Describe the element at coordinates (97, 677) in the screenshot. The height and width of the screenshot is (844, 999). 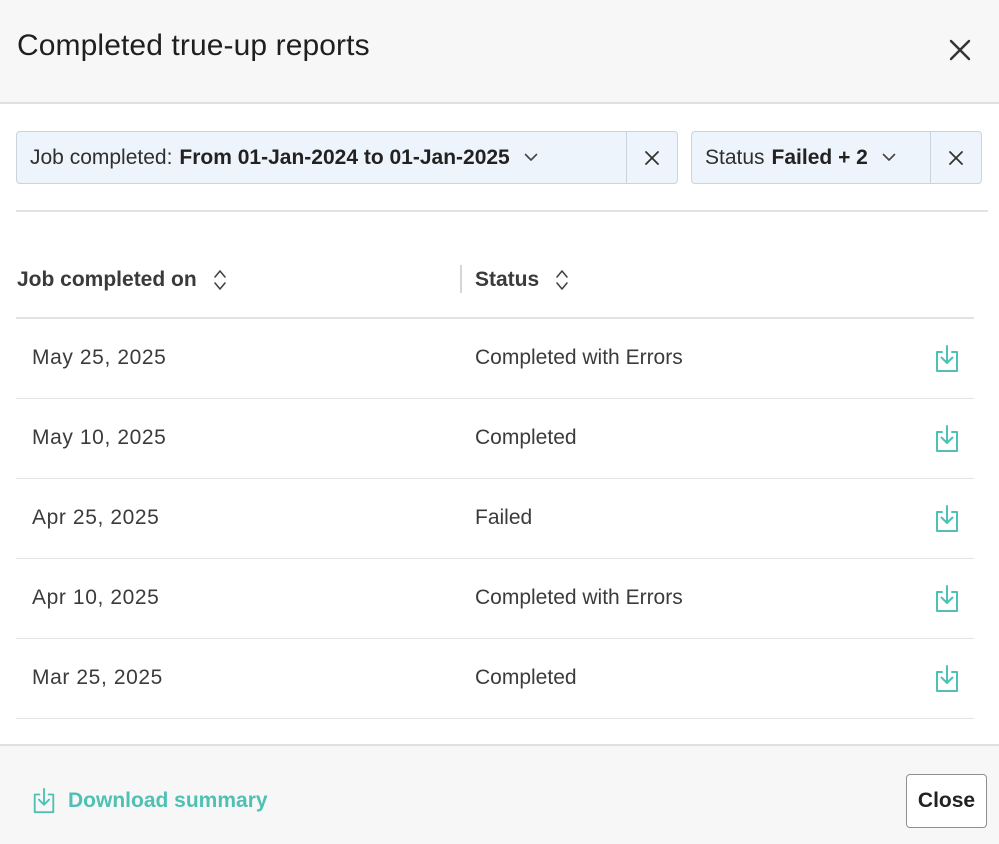
I see `job-completed-date: Mar 25, 2025` at that location.